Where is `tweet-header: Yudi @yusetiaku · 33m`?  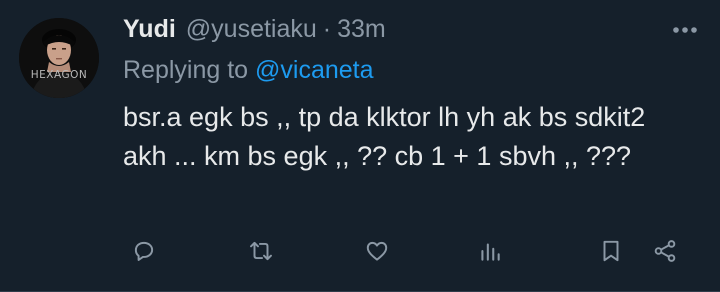
tweet-header: Yudi @yusetiaku · 33m is located at coordinates (254, 29).